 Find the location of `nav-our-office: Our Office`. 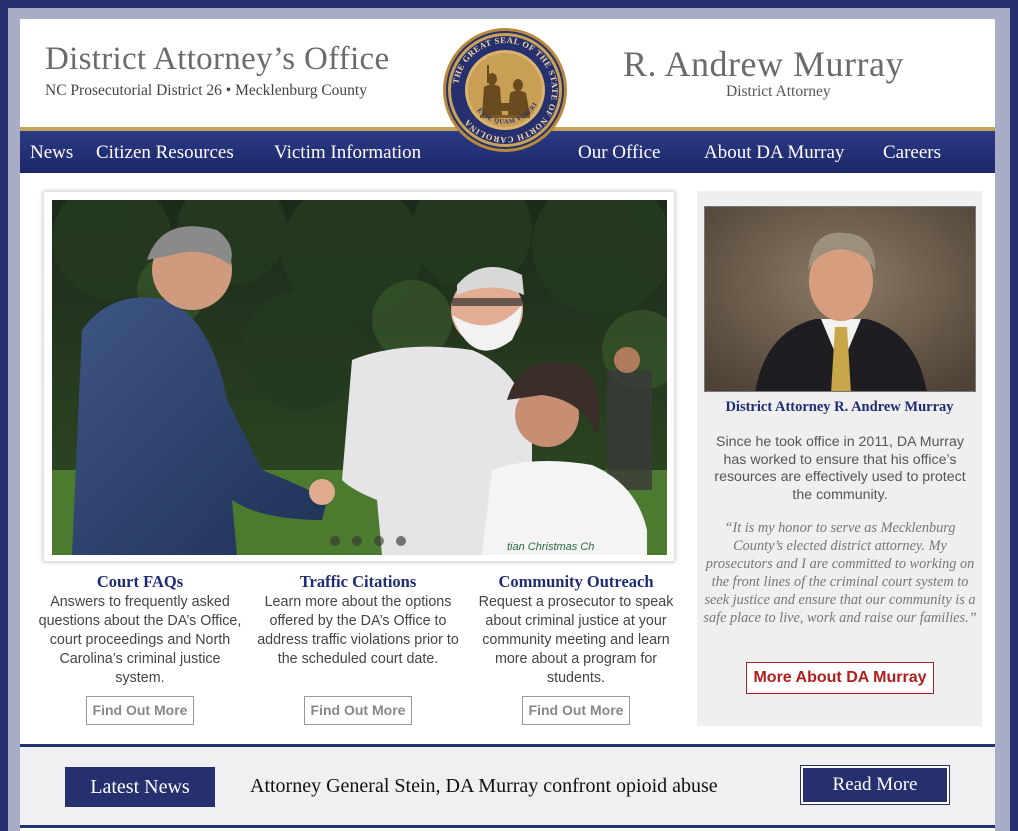

nav-our-office: Our Office is located at coordinates (619, 153).